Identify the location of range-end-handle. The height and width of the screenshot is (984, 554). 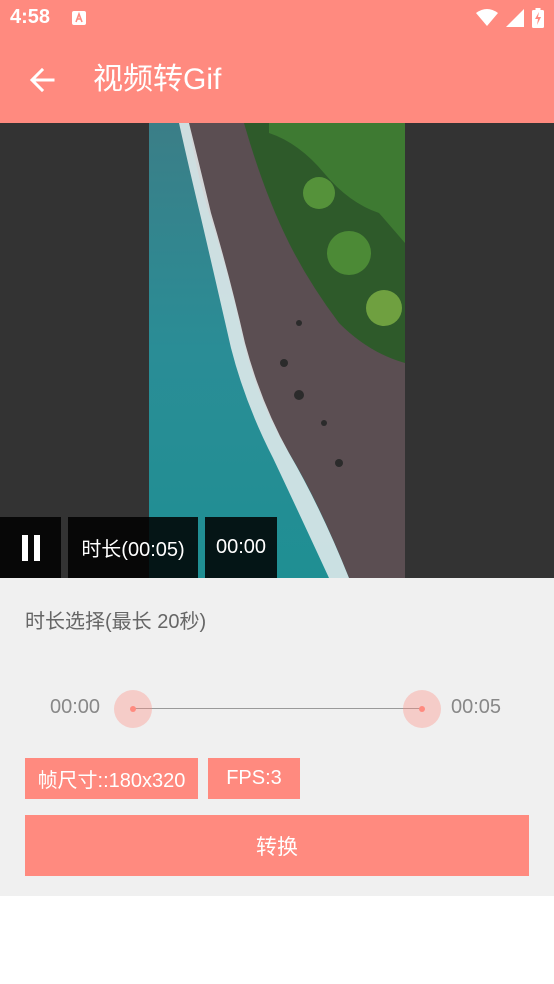
(422, 709).